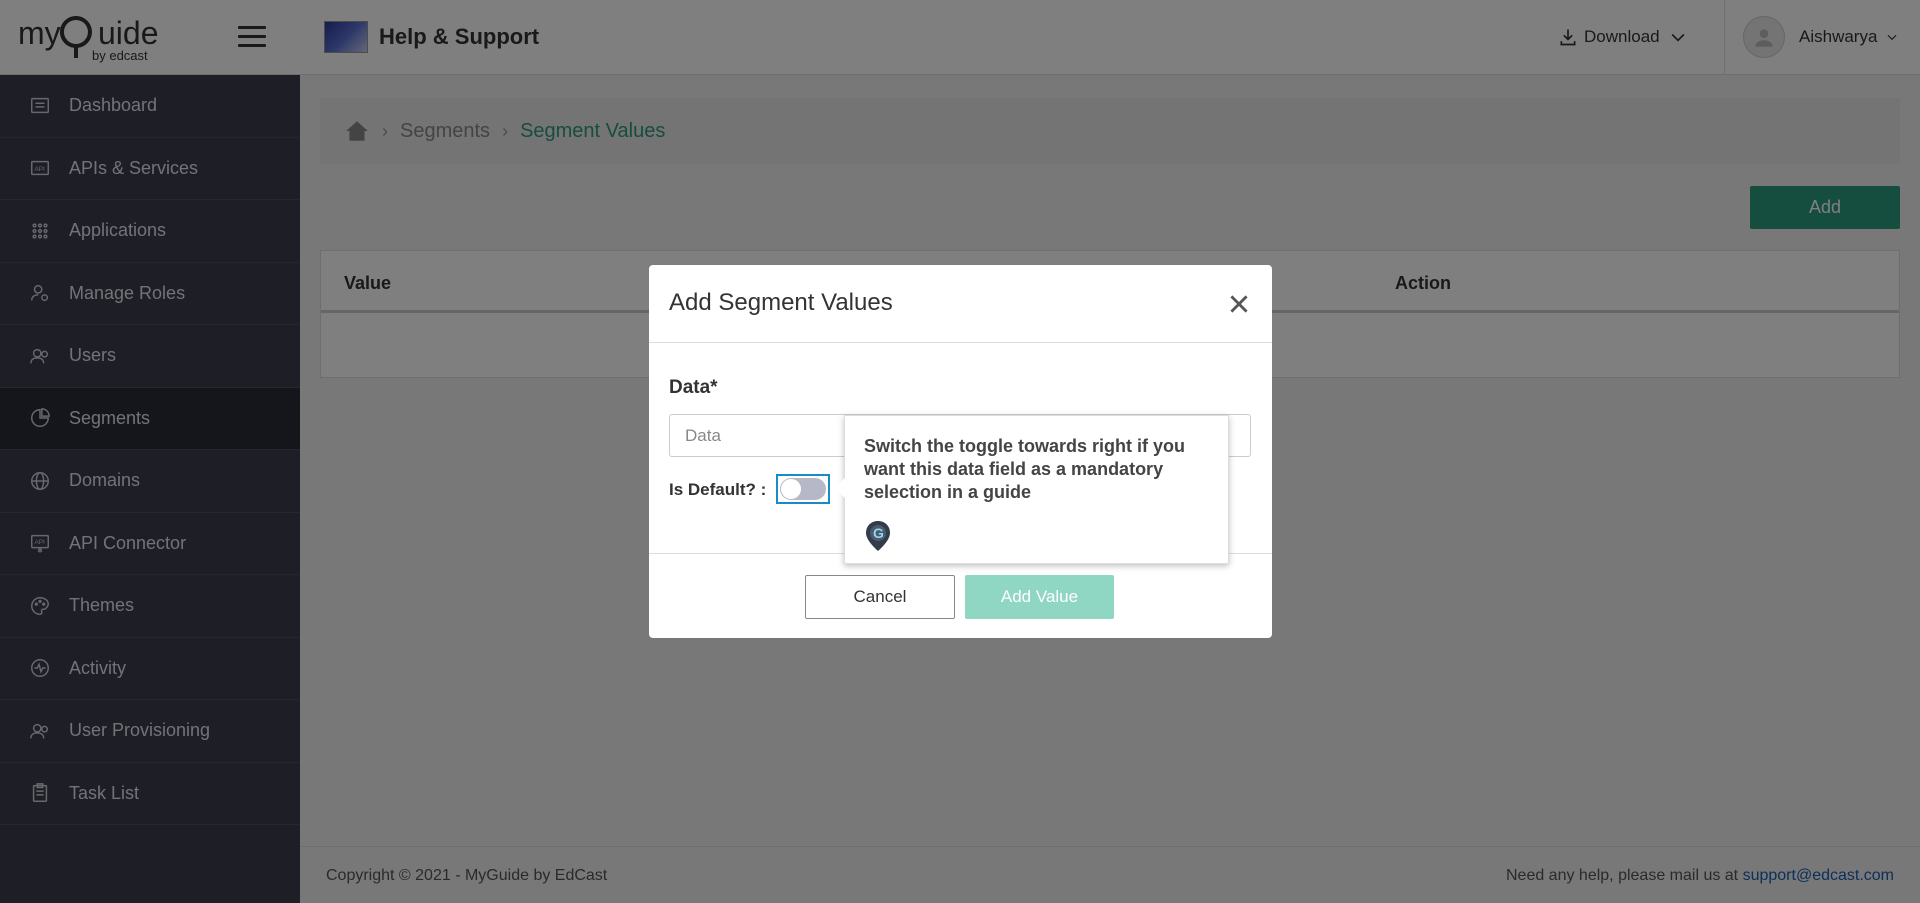 The height and width of the screenshot is (903, 1920). I want to click on cancel-button: Cancel, so click(880, 597).